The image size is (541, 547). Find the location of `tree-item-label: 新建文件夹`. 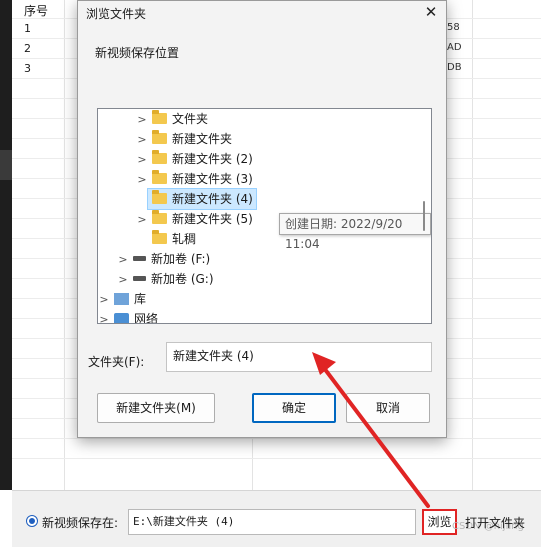

tree-item-label: 新建文件夹 is located at coordinates (202, 139).